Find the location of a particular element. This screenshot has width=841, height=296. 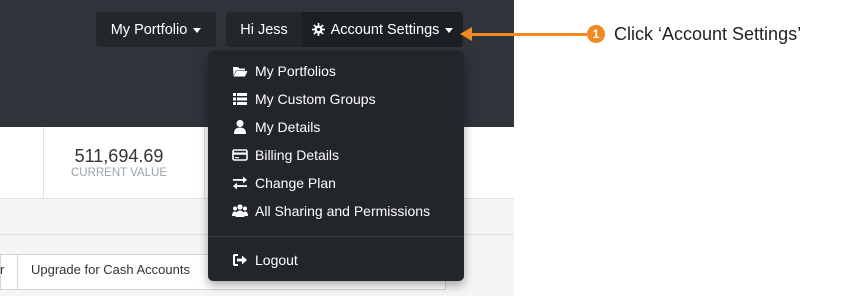

menu-item-sharing-permissions: All Sharing and Permissions is located at coordinates (336, 211).